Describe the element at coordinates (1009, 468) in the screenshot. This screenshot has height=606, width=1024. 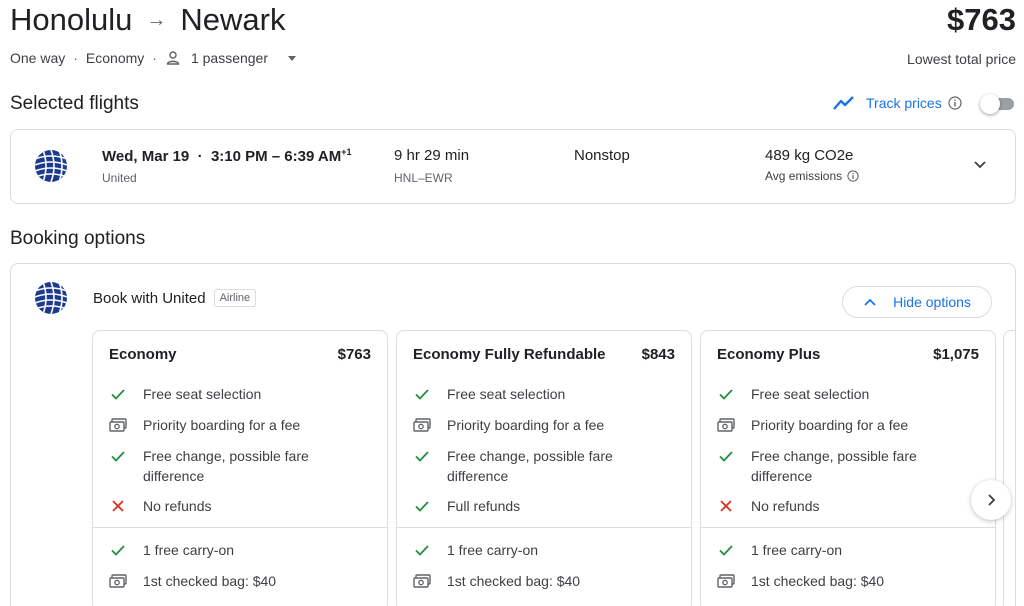
I see `fare-card-next-peek` at that location.